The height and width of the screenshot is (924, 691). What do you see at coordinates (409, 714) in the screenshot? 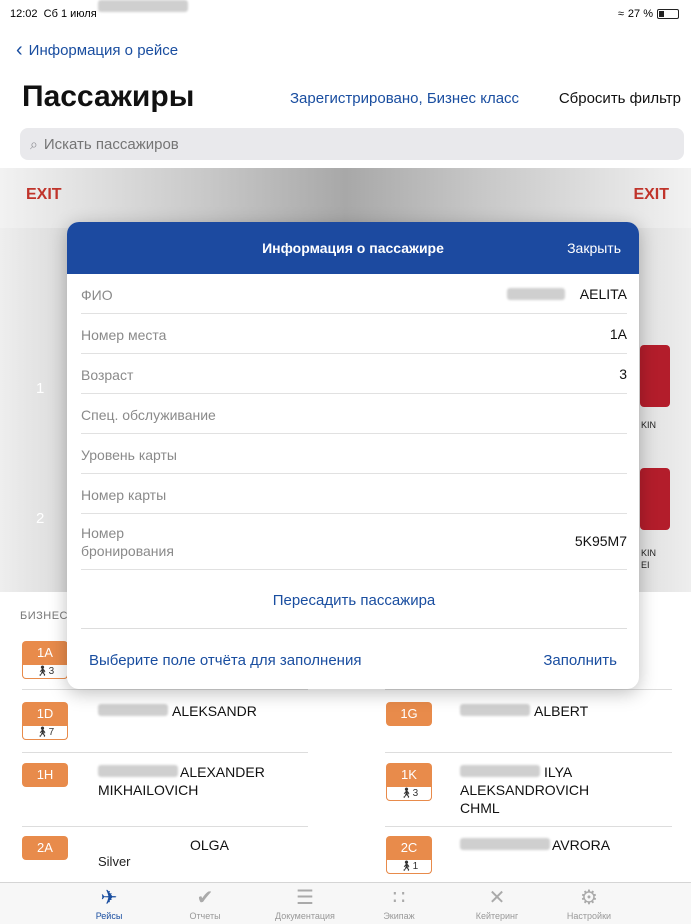
I see `seat-badge: 1G` at bounding box center [409, 714].